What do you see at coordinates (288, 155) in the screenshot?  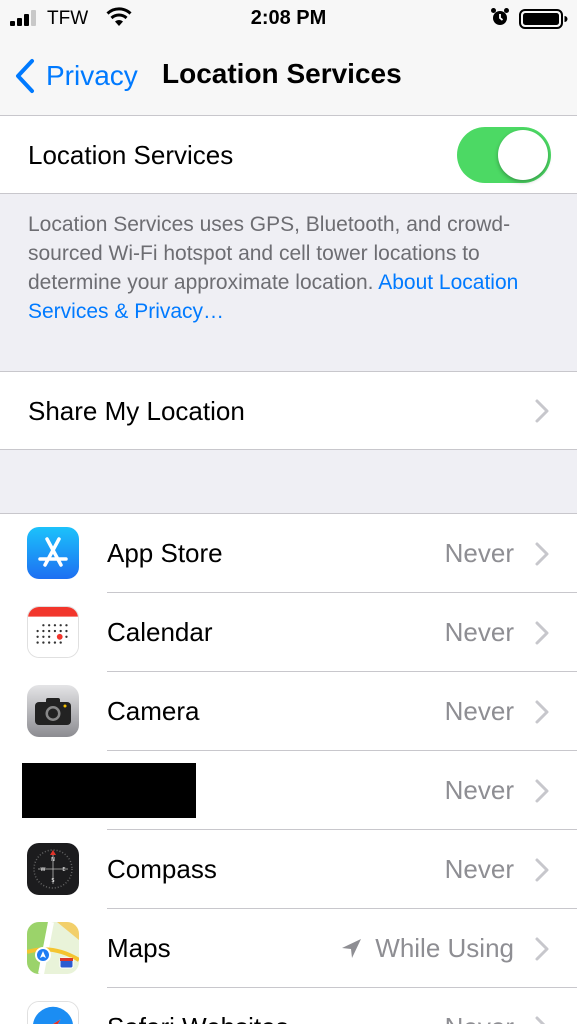 I see `location-services-cell: Location Services` at bounding box center [288, 155].